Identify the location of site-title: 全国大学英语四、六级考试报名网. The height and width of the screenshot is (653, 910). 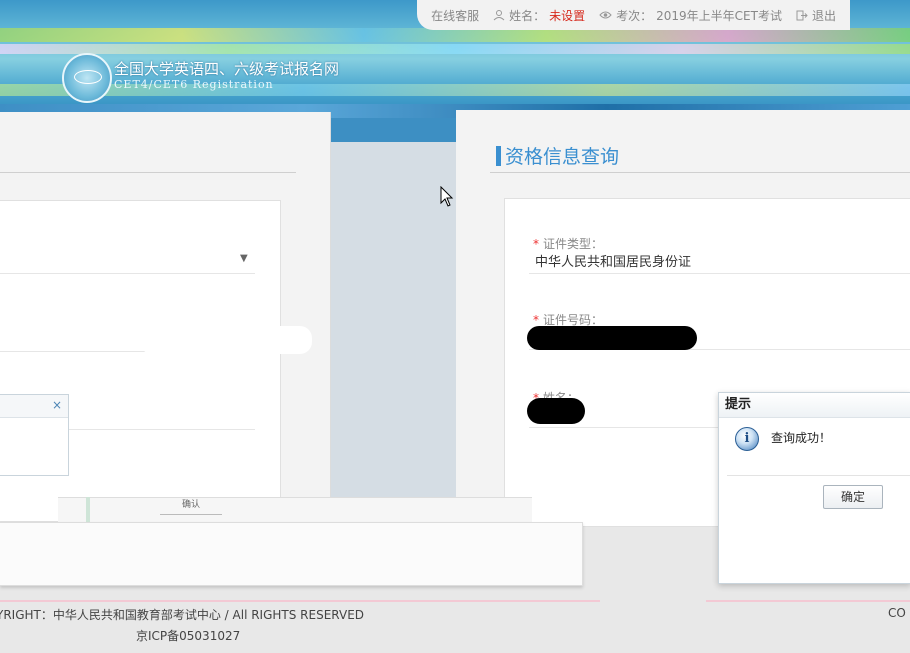
(227, 69).